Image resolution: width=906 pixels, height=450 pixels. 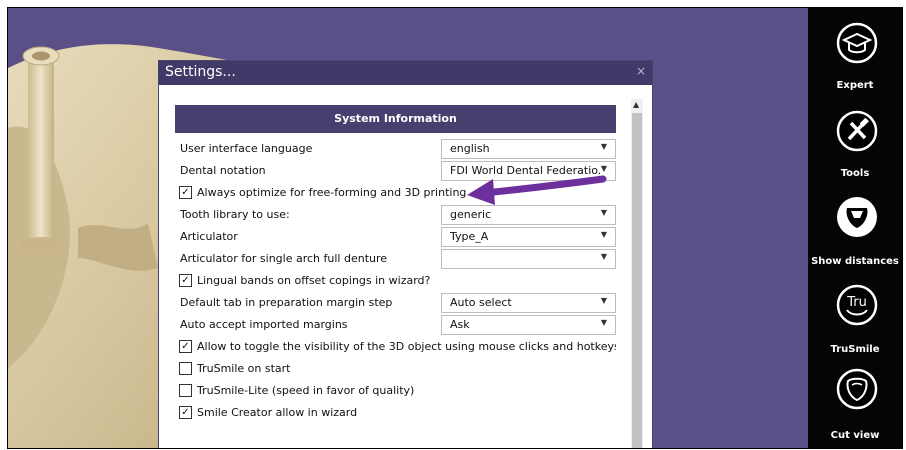 I want to click on select-value: Ask, so click(x=460, y=324).